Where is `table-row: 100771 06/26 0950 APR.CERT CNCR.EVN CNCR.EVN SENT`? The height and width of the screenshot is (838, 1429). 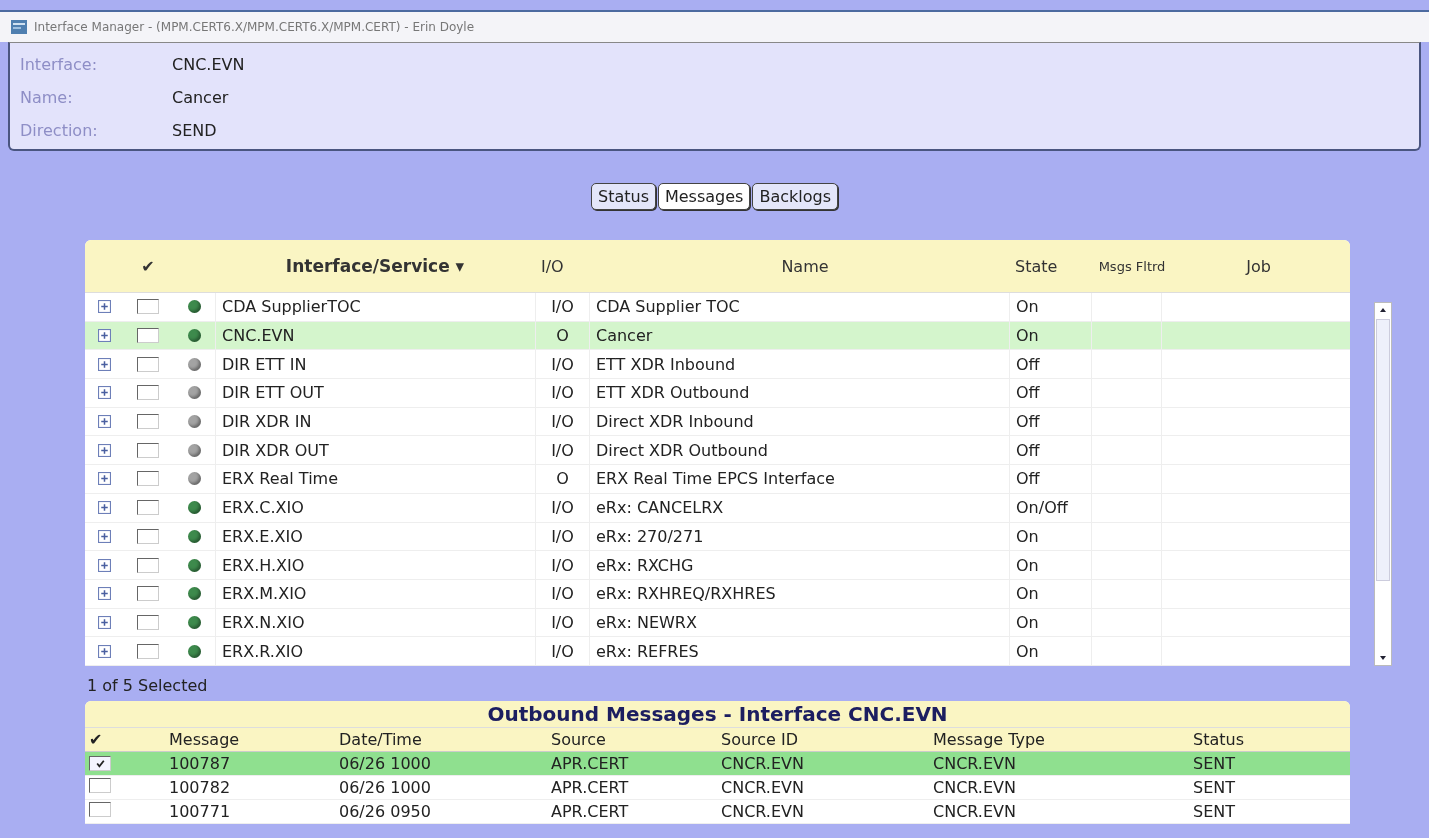 table-row: 100771 06/26 0950 APR.CERT CNCR.EVN CNCR.EVN SENT is located at coordinates (717, 811).